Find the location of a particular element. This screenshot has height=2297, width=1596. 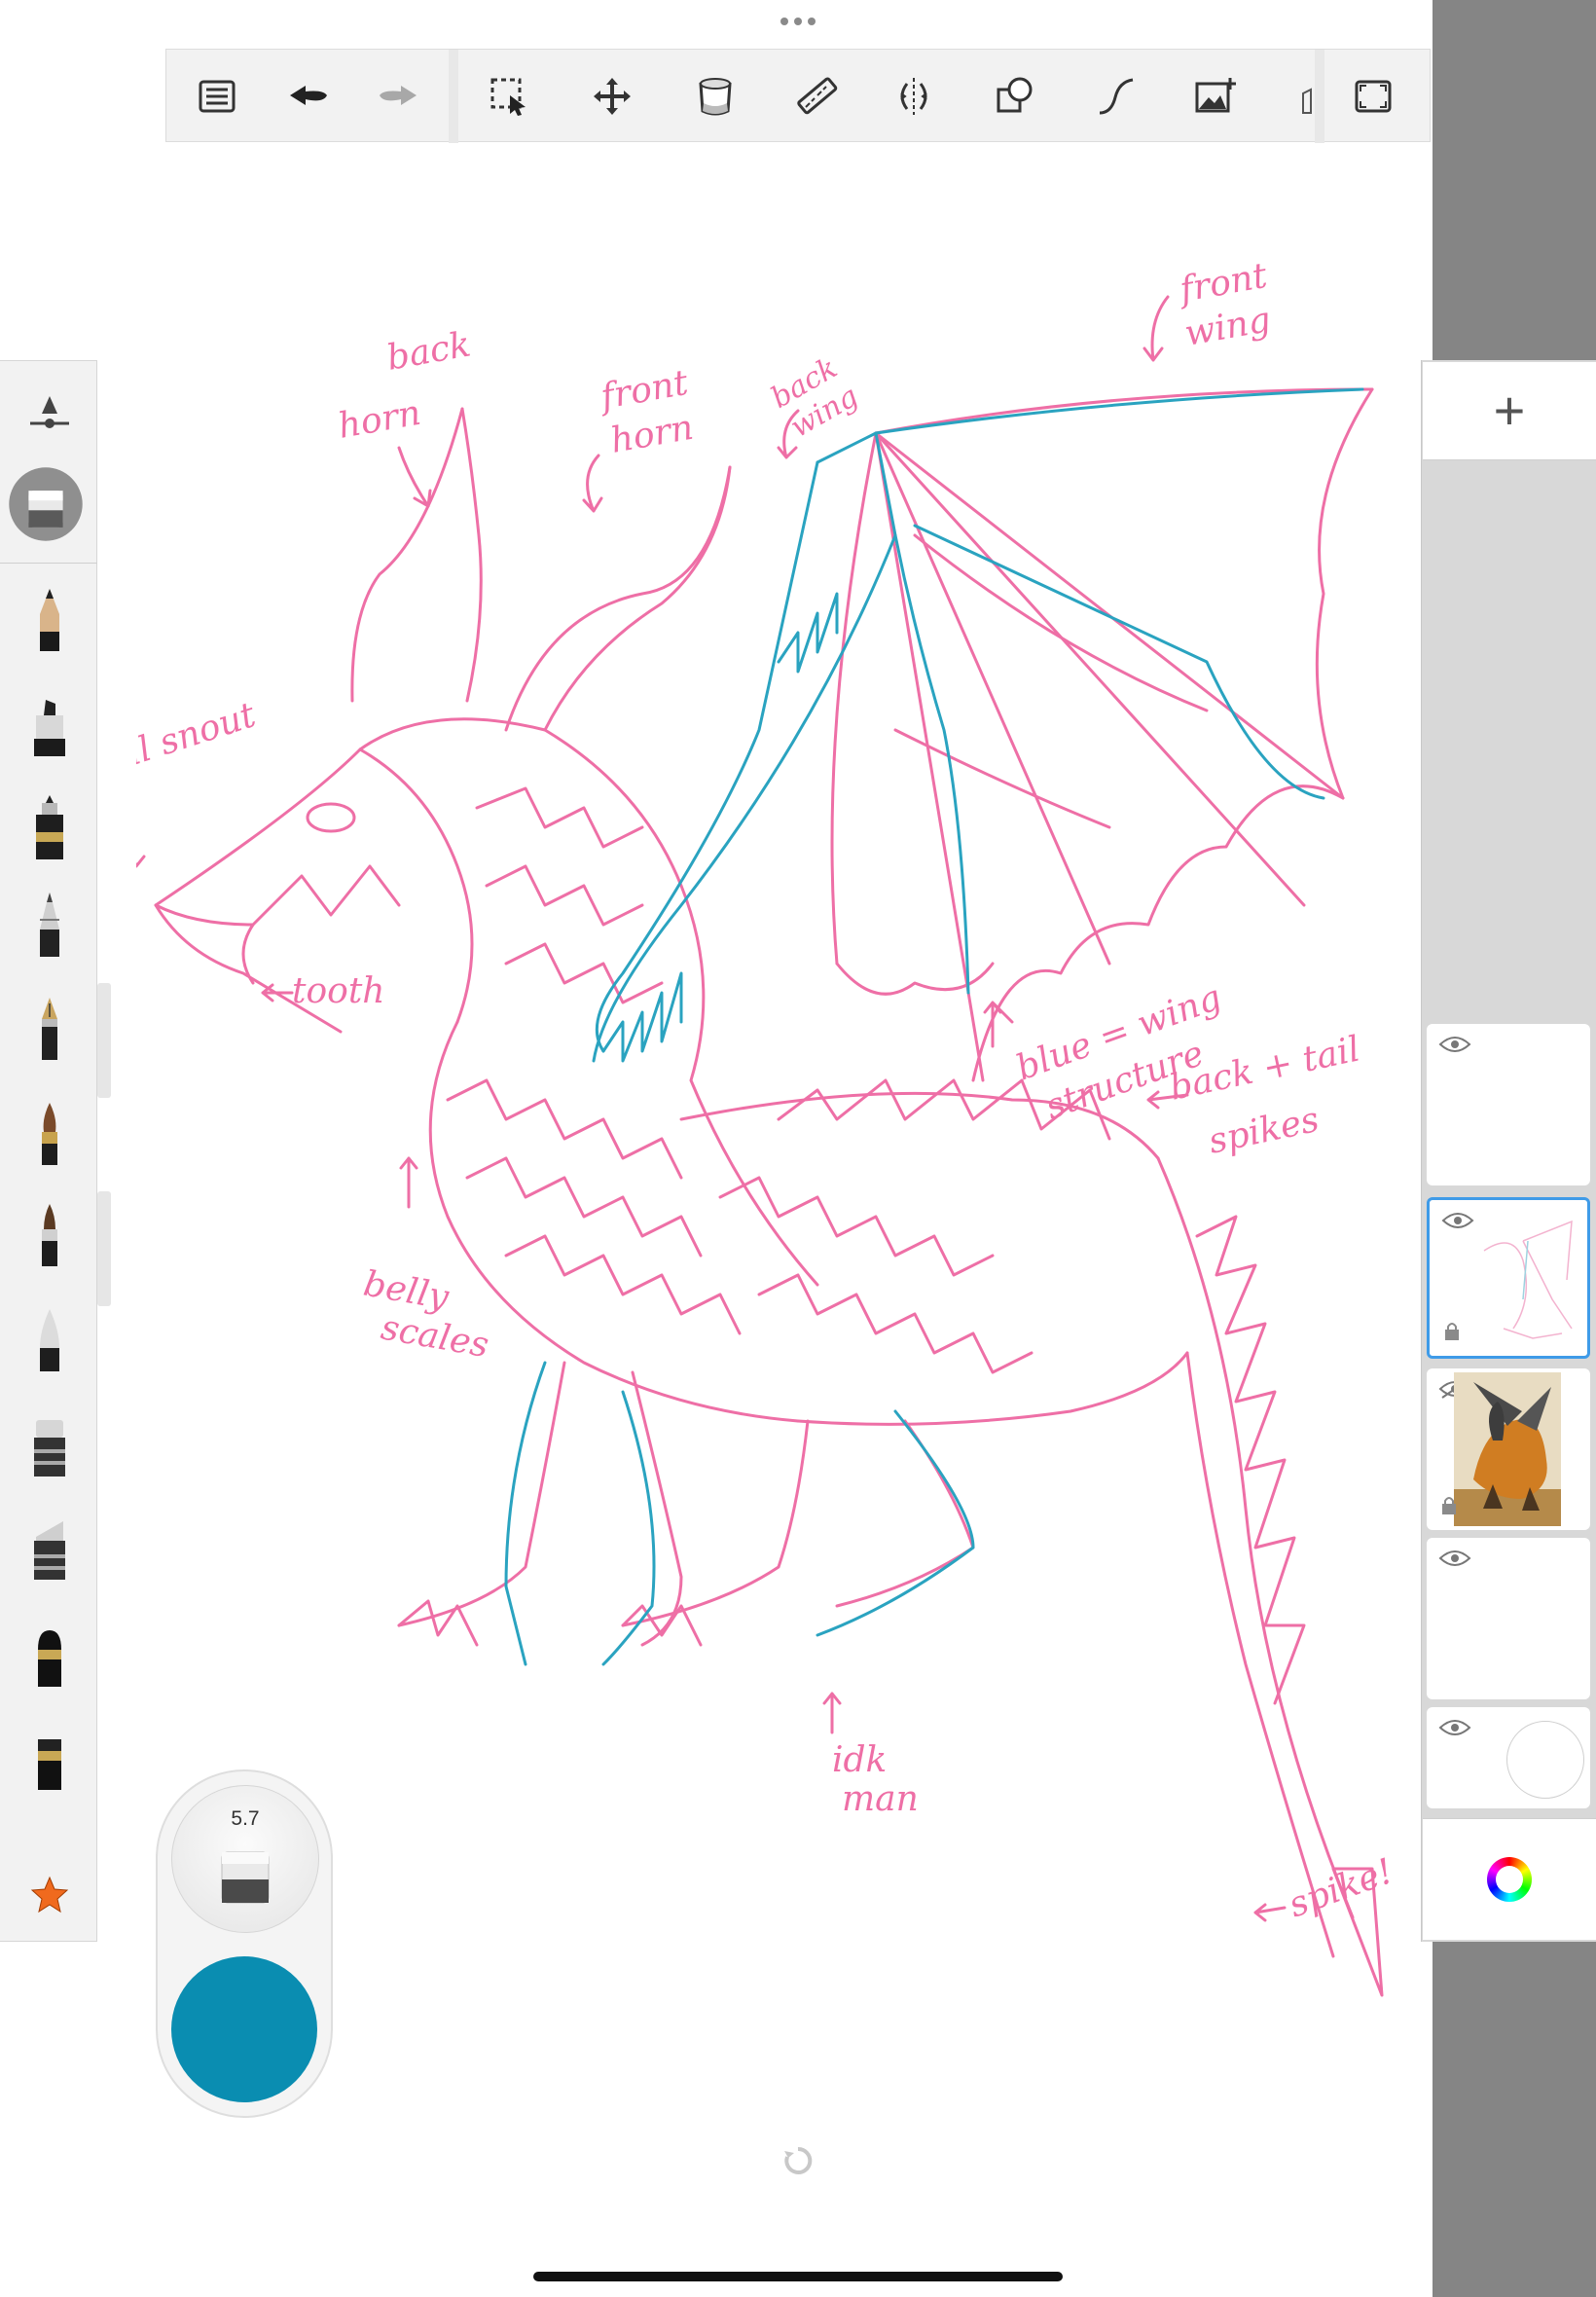

fullscreen-icon is located at coordinates (1373, 96).